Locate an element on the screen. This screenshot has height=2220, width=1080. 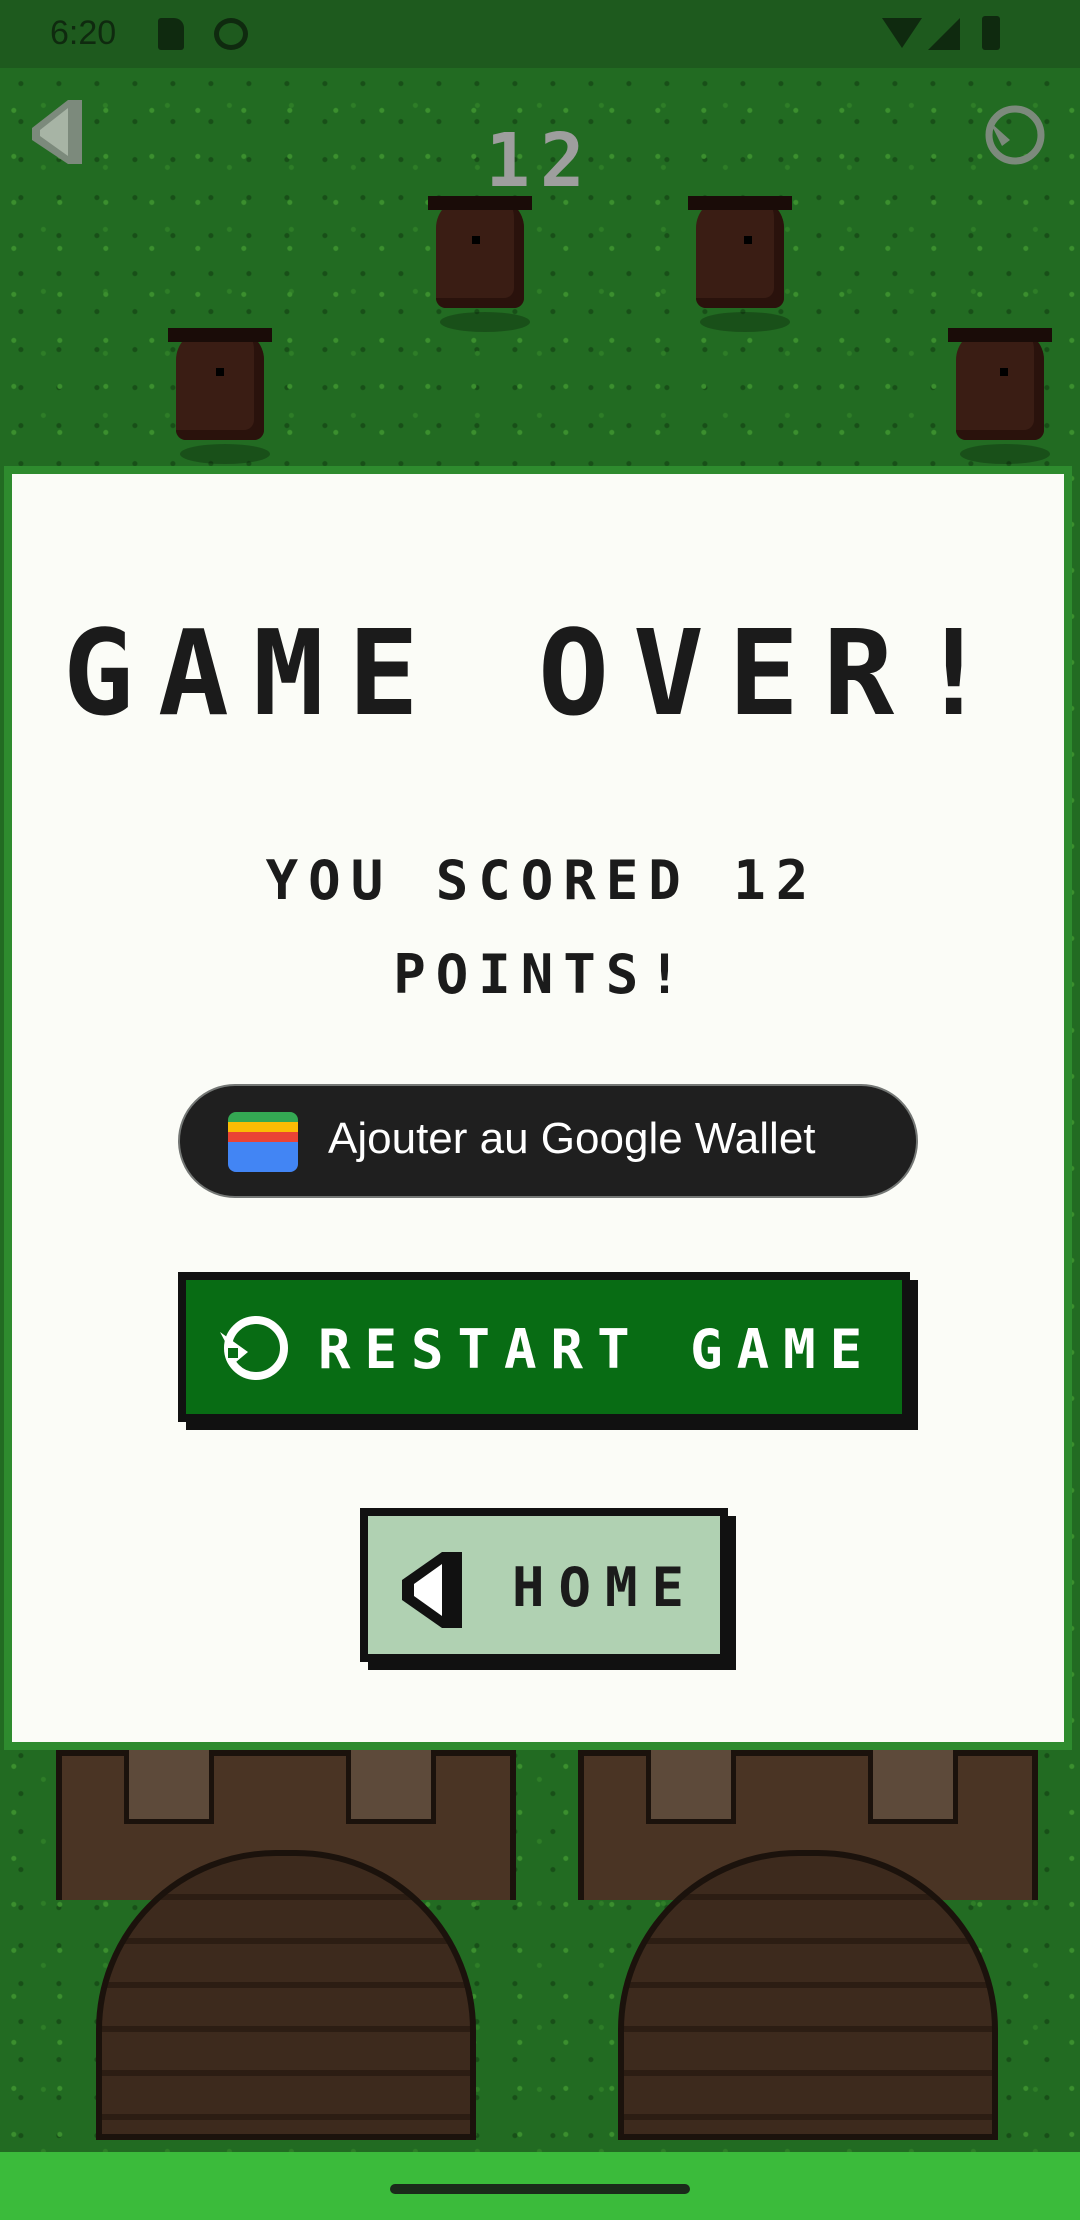
home-gesture-handle is located at coordinates (540, 2189).